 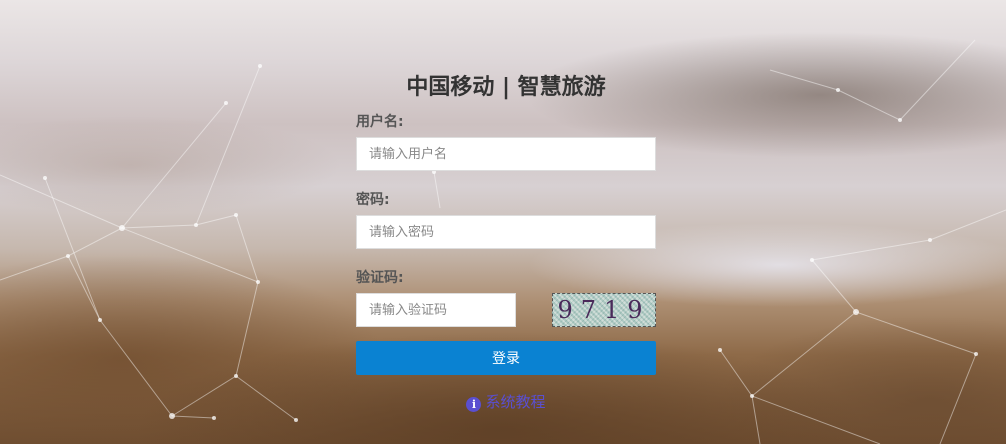 What do you see at coordinates (380, 278) in the screenshot?
I see `captcha-label: 验证码:` at bounding box center [380, 278].